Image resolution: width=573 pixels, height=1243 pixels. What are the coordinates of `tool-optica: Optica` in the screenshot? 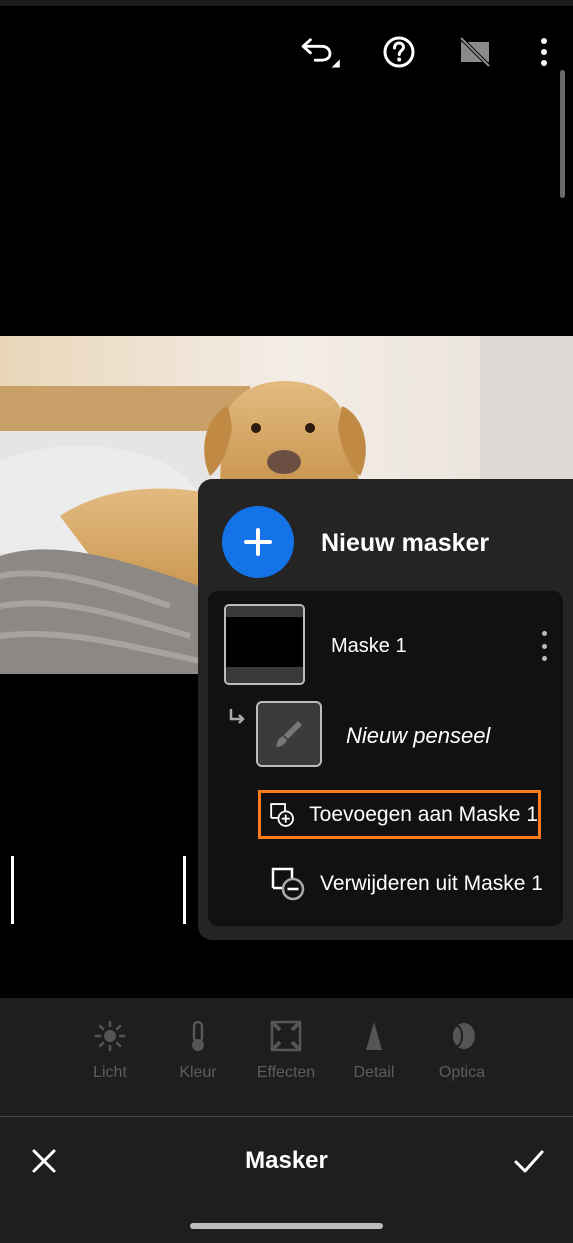 It's located at (462, 1051).